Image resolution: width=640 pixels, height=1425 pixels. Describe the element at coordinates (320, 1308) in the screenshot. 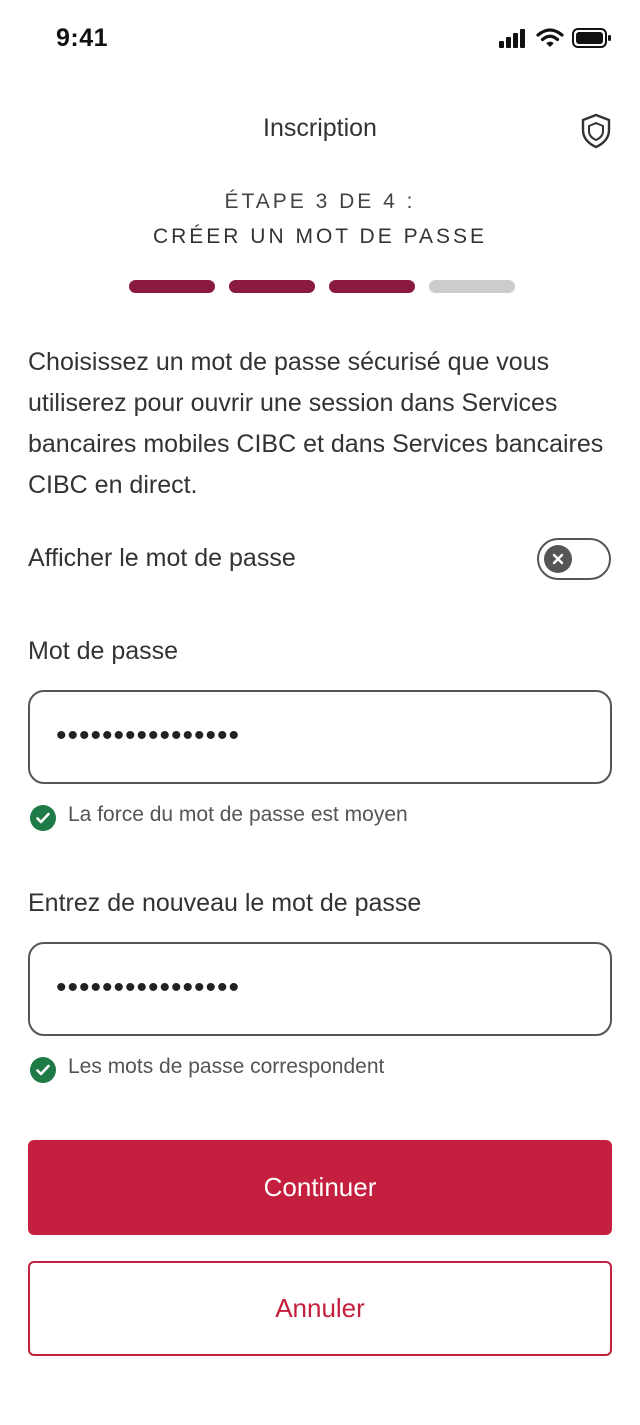

I see `cancel-button: Annuler` at that location.